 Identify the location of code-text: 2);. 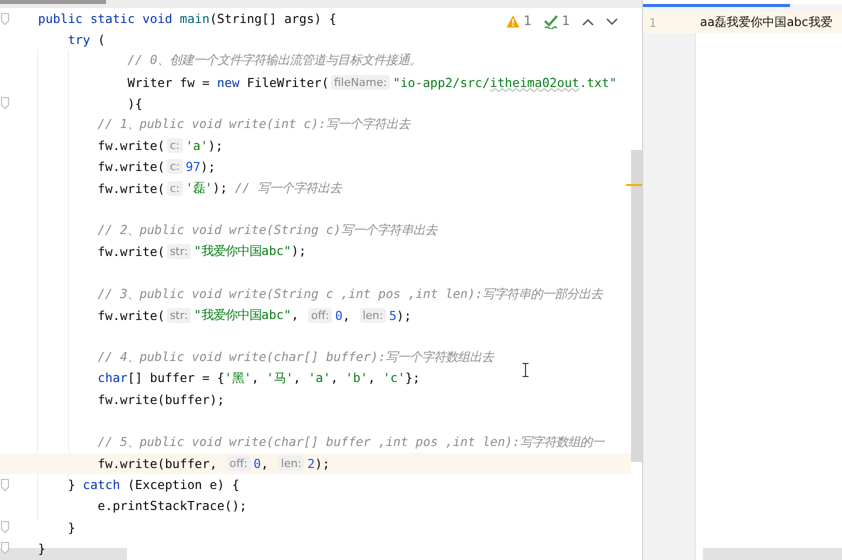
(318, 464).